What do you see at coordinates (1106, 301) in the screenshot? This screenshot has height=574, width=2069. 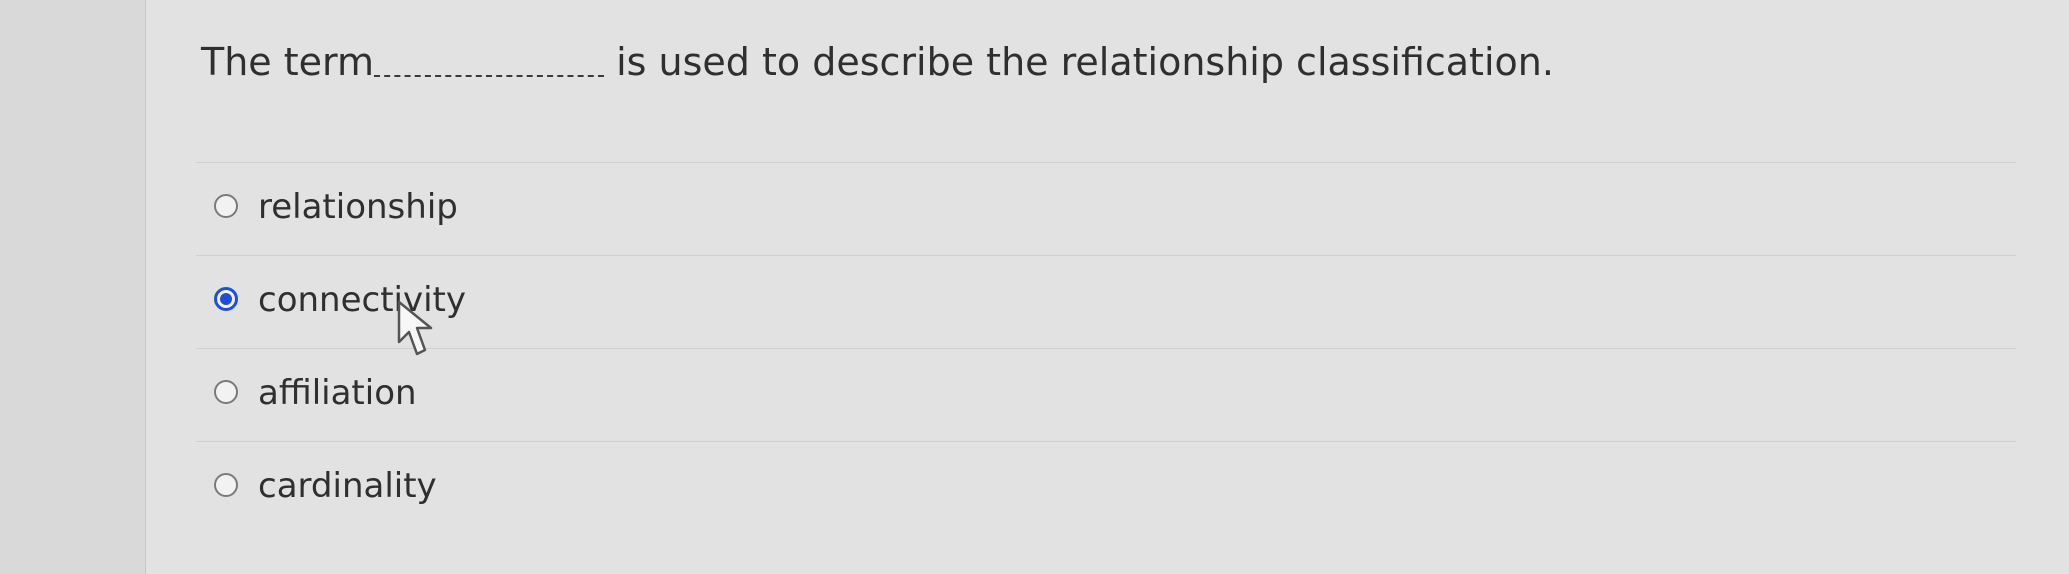 I see `answer-option-connectivity: connectivity` at bounding box center [1106, 301].